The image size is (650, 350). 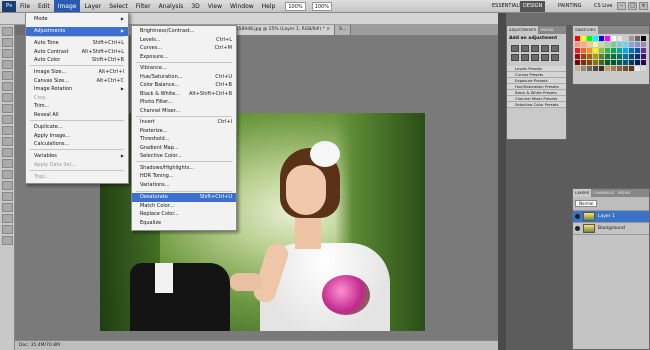 I want to click on image-menu-item-image-size: Image Size... Alt+Ctrl+I, so click(x=77, y=72).